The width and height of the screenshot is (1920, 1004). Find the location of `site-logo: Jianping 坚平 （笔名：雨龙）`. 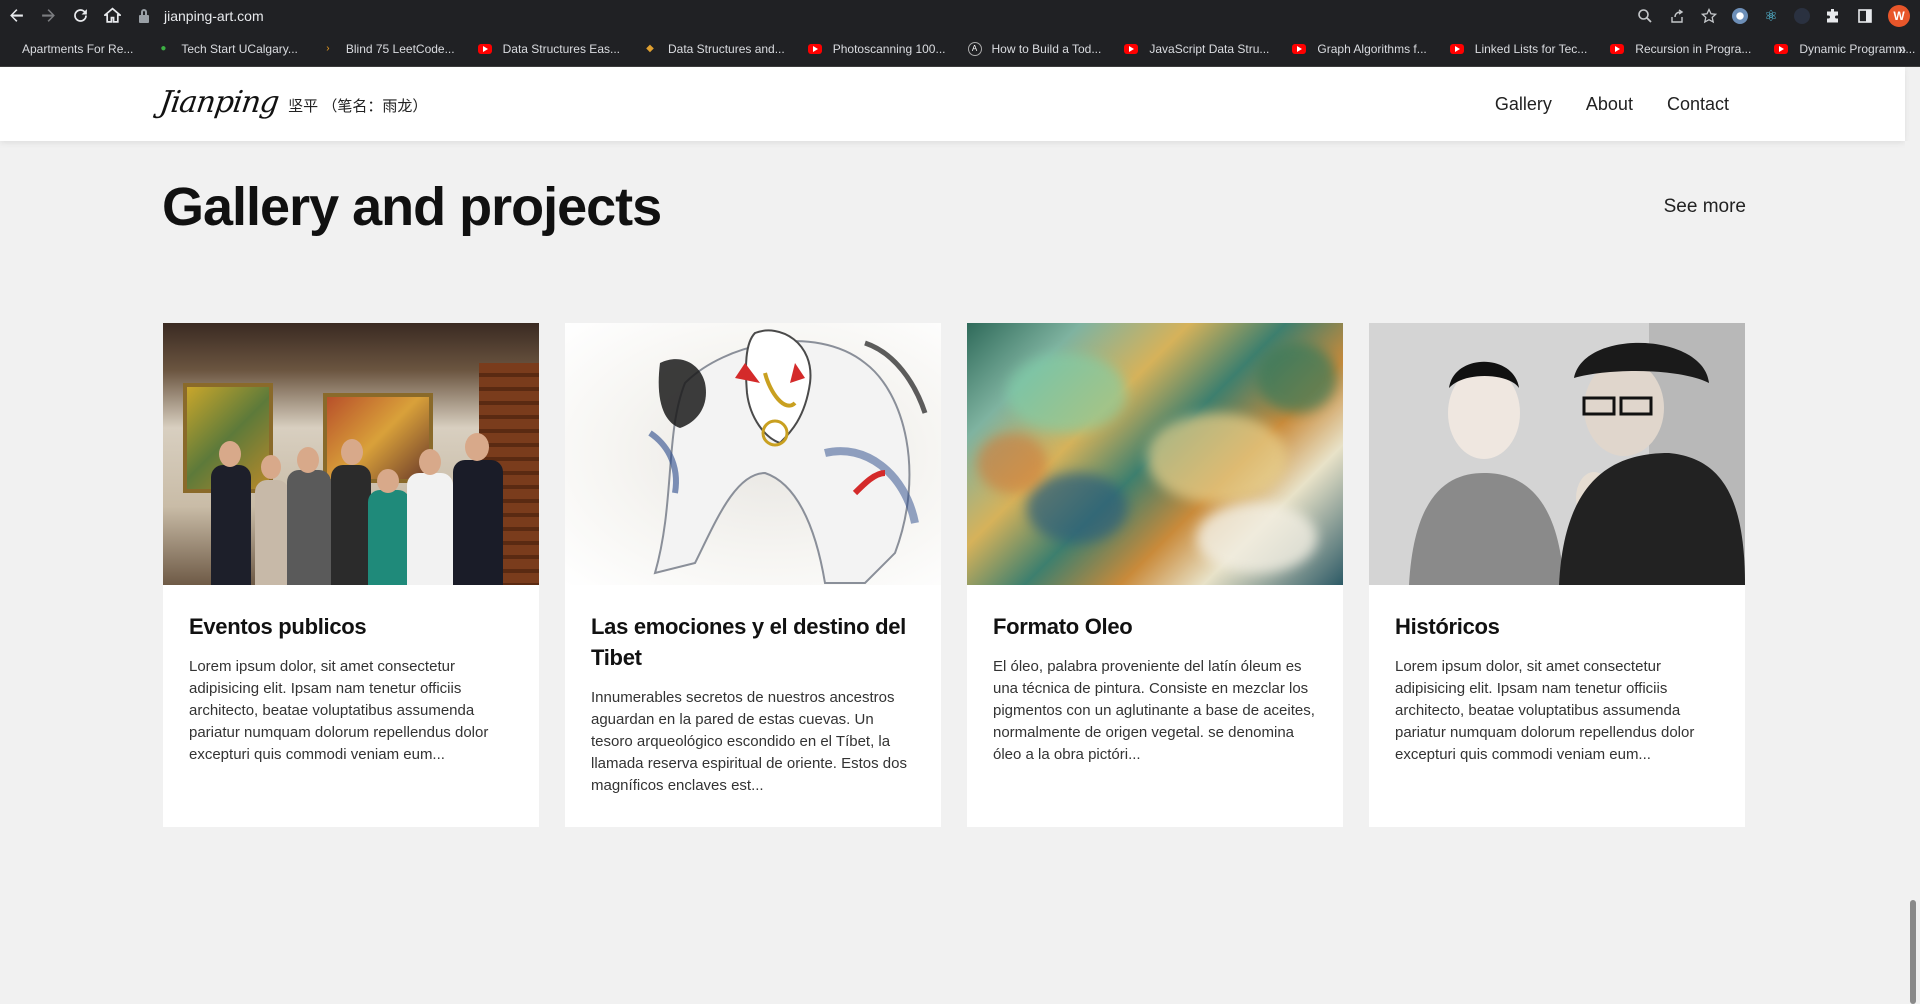

site-logo: Jianping 坚平 （笔名：雨龙） is located at coordinates (292, 102).